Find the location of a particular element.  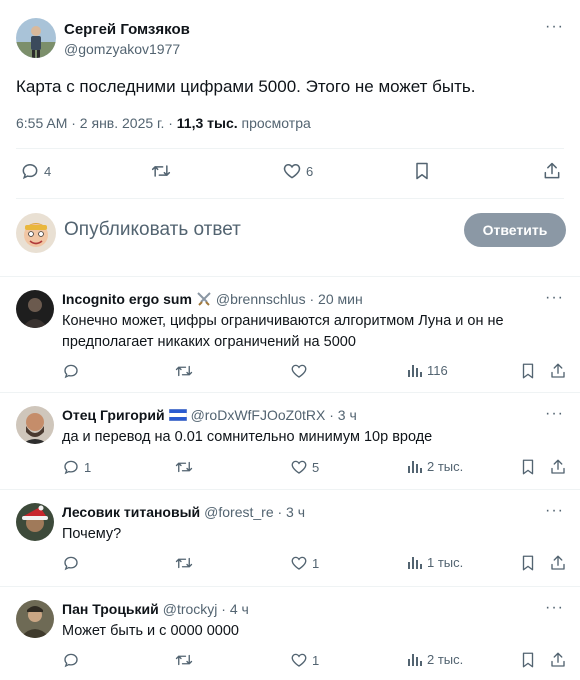

reply-actions: 1 2 тыс. is located at coordinates (290, 663).